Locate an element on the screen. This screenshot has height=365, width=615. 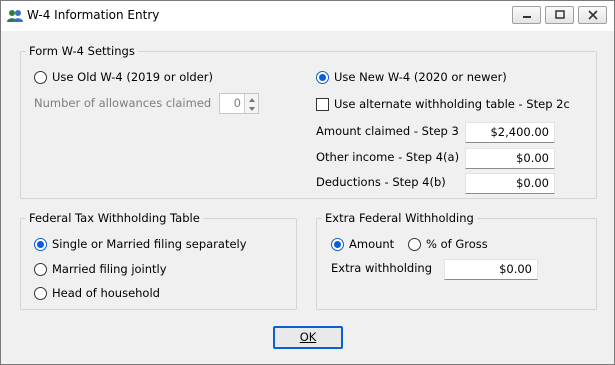
percent-gross-radio is located at coordinates (414, 244).